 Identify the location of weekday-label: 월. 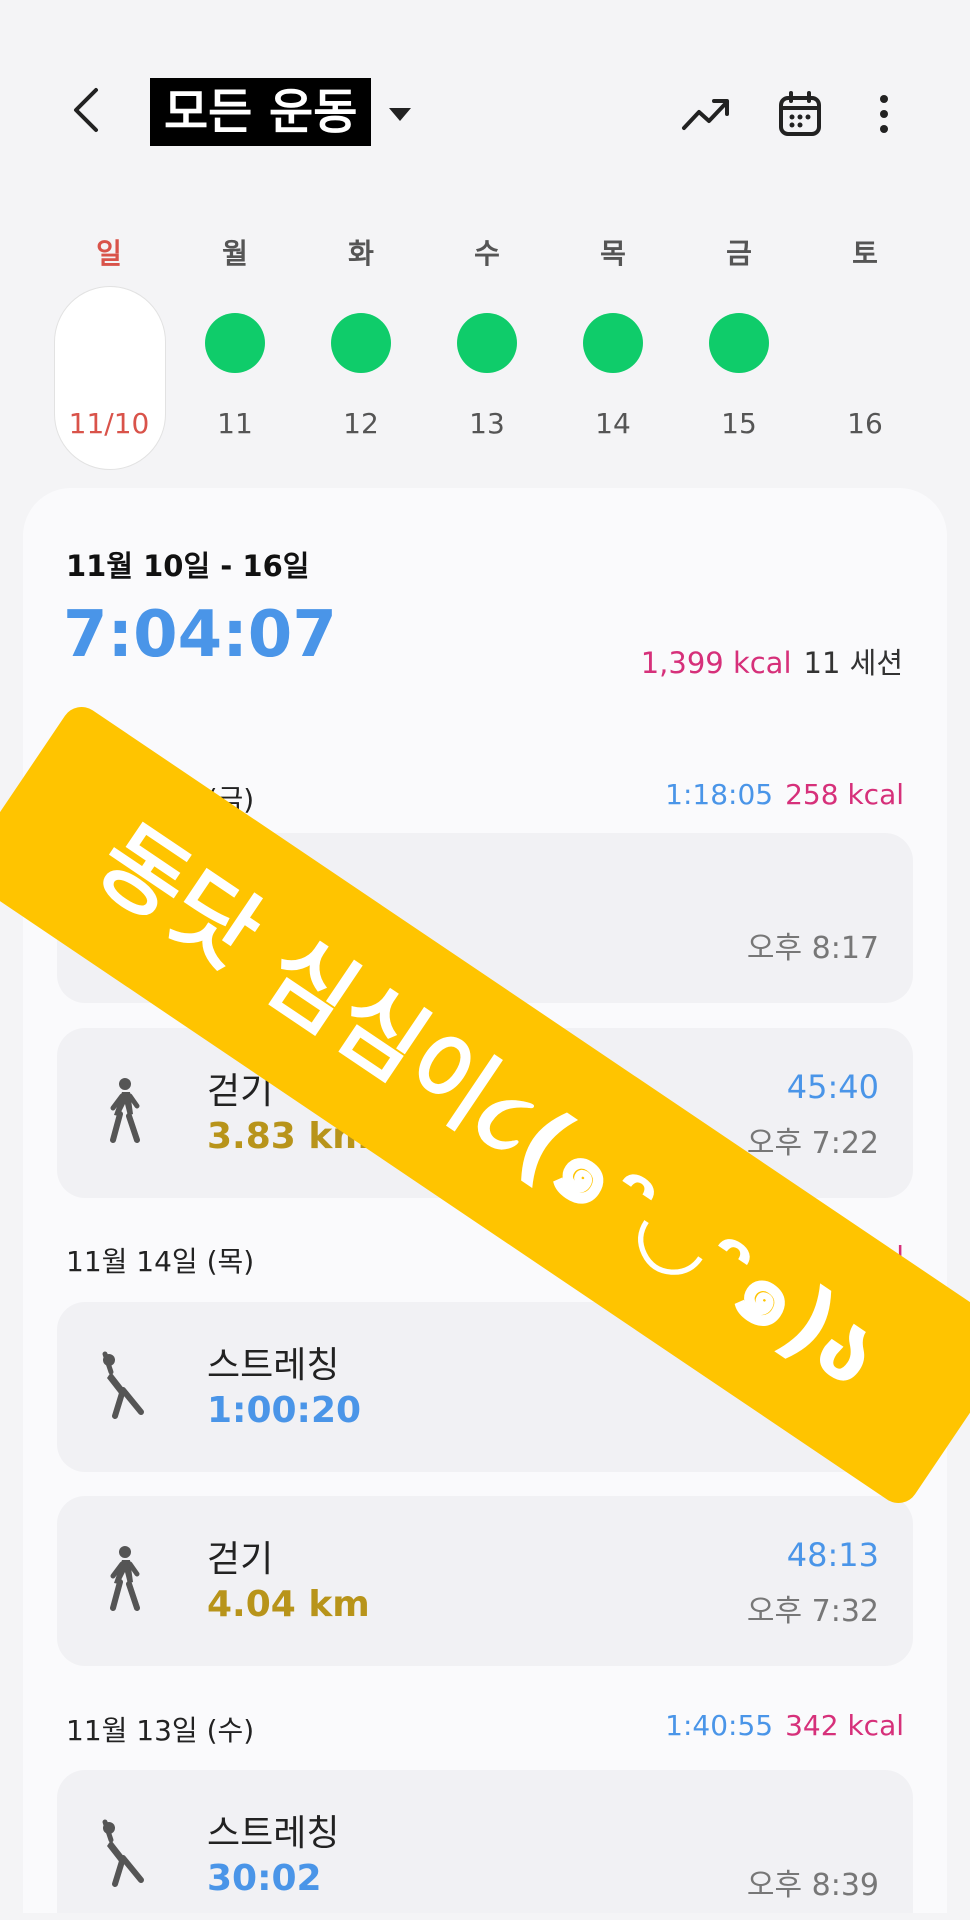
(235, 253).